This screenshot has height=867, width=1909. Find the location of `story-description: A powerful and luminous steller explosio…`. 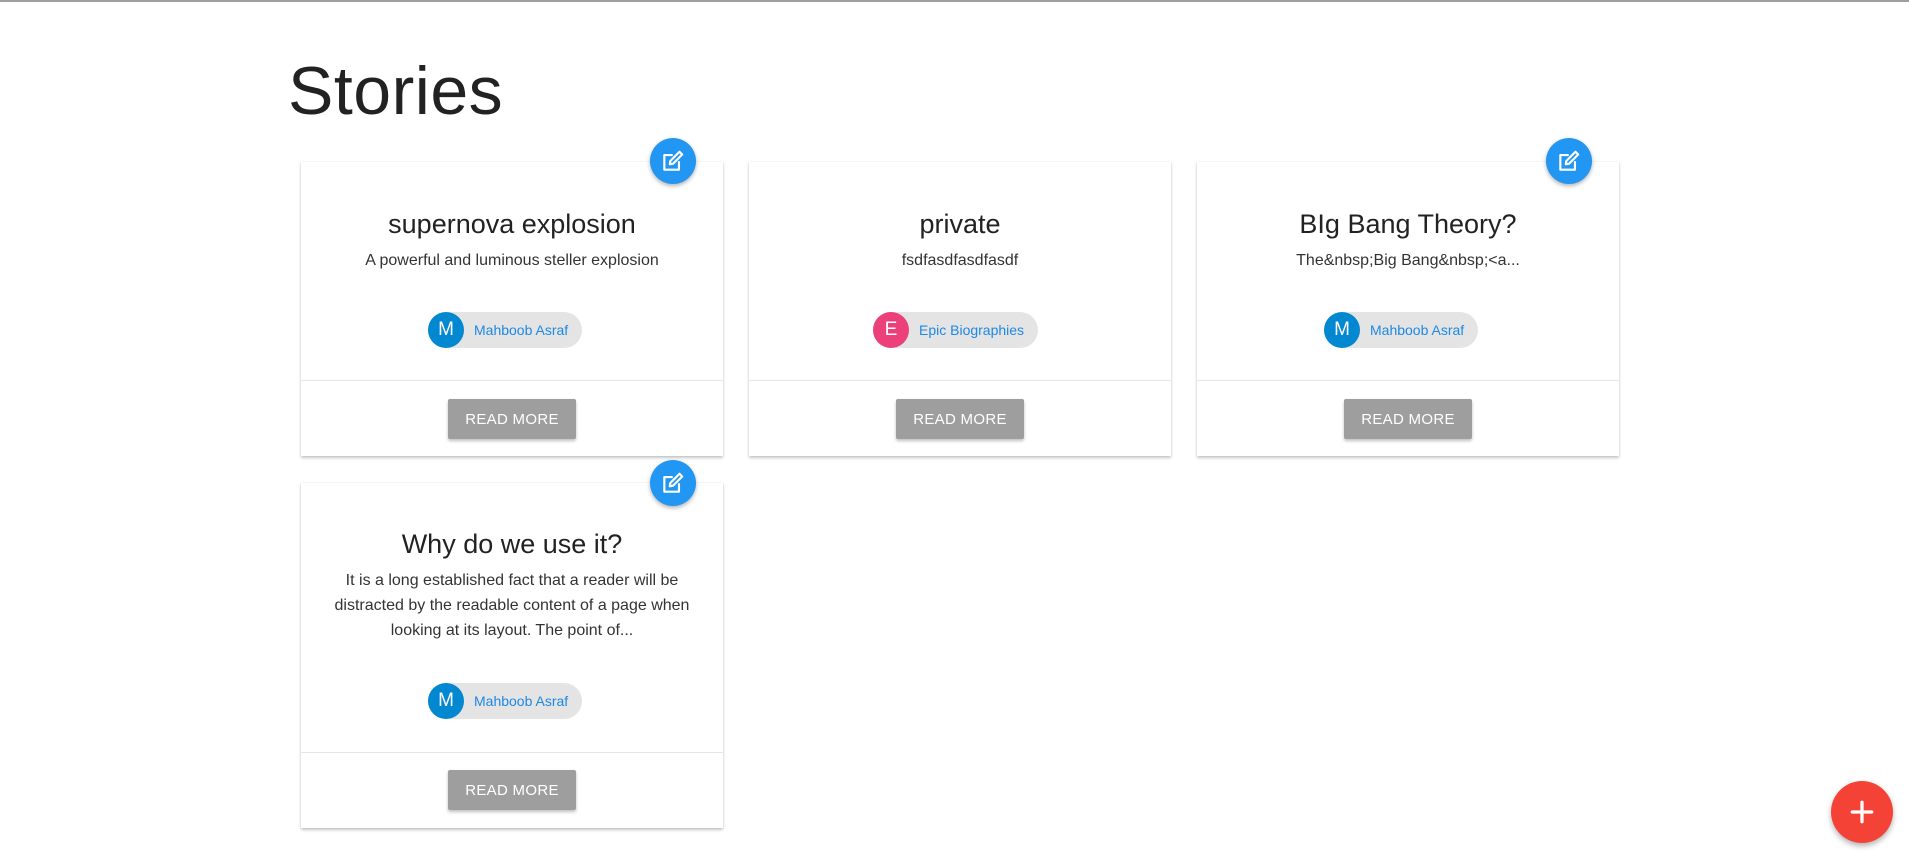

story-description: A powerful and luminous steller explosio… is located at coordinates (512, 260).